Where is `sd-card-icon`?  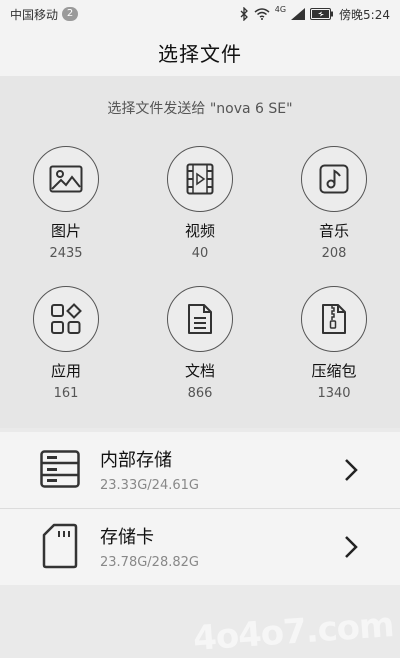 sd-card-icon is located at coordinates (60, 548).